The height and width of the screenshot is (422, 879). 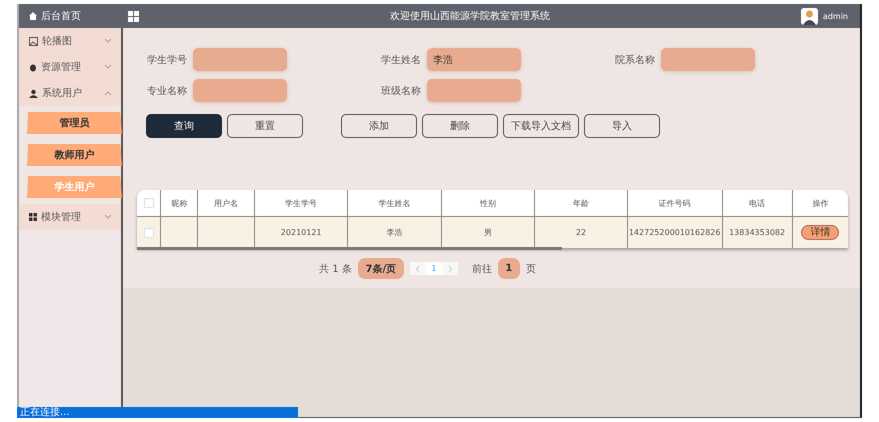 I want to click on sidebar-item-label: 系统用户, so click(x=62, y=93).